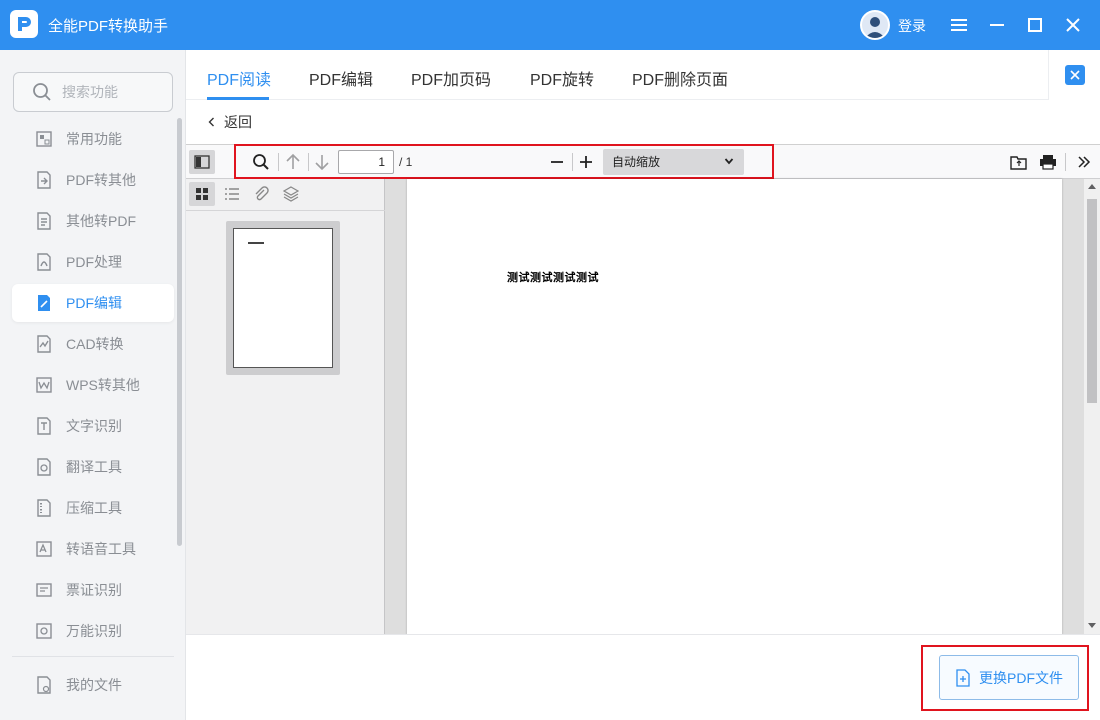  I want to click on sidebar-item-label: 我的文件, so click(94, 685).